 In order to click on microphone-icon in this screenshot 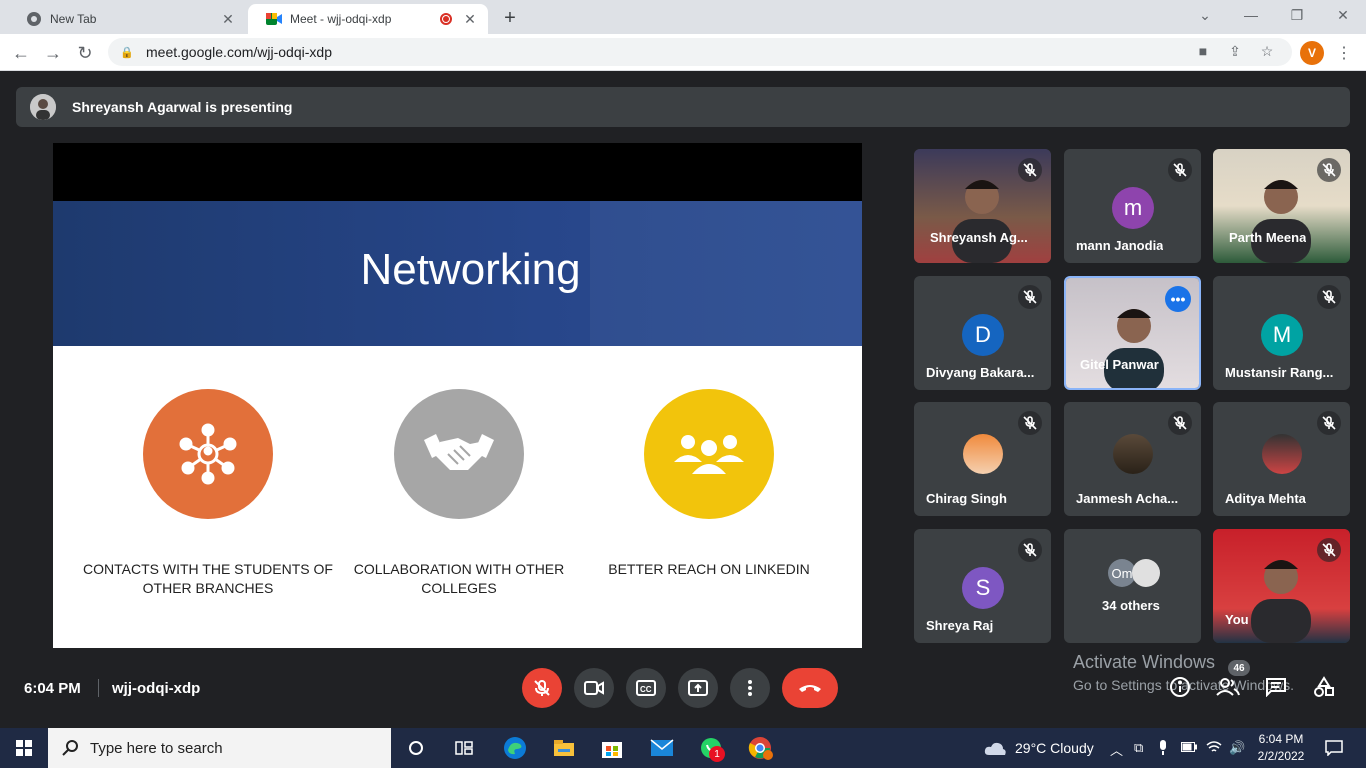, I will do `click(1163, 749)`.